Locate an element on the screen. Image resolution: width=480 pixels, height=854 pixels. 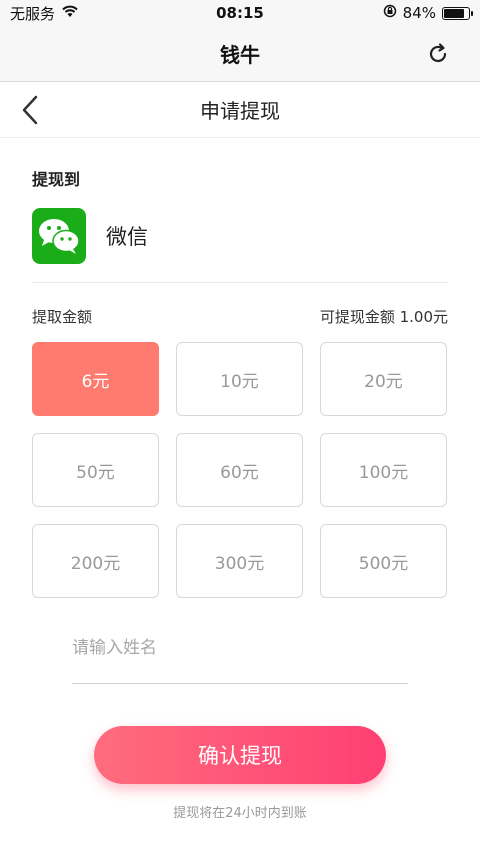
withdraw-method-wechat: 微信 is located at coordinates (240, 236).